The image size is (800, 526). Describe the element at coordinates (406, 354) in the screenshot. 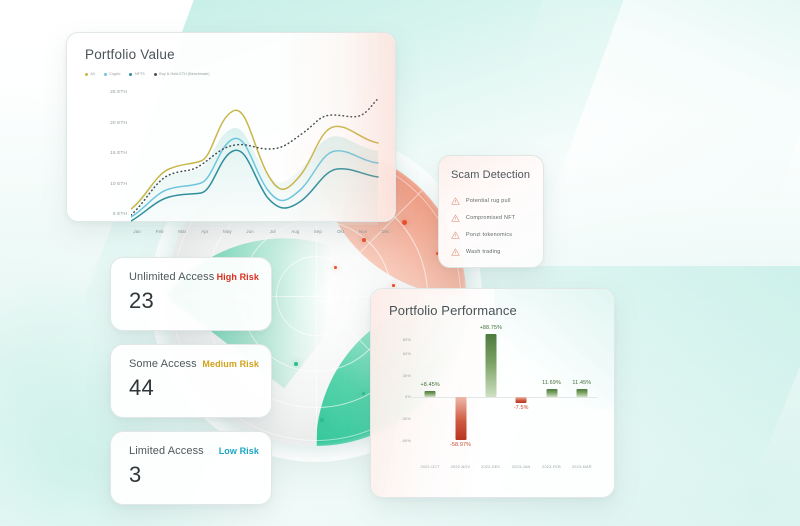

I see `y-axis-tick-label: 60%` at that location.